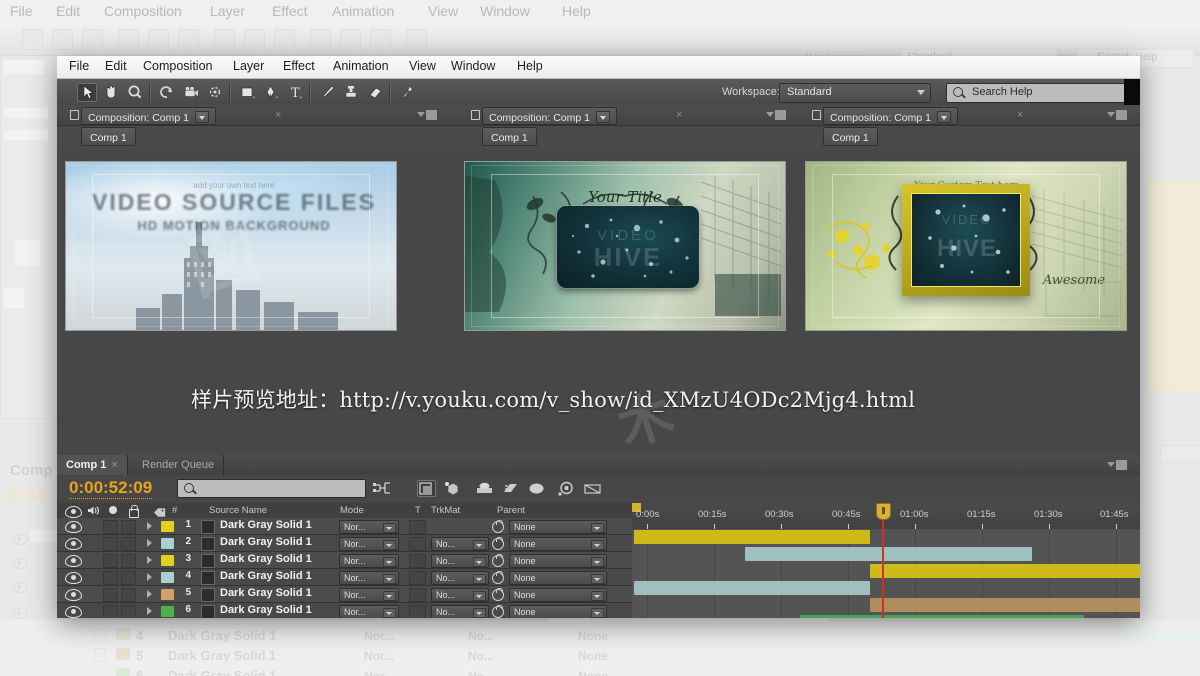  Describe the element at coordinates (271, 92) in the screenshot. I see `pen-tool-icon` at that location.